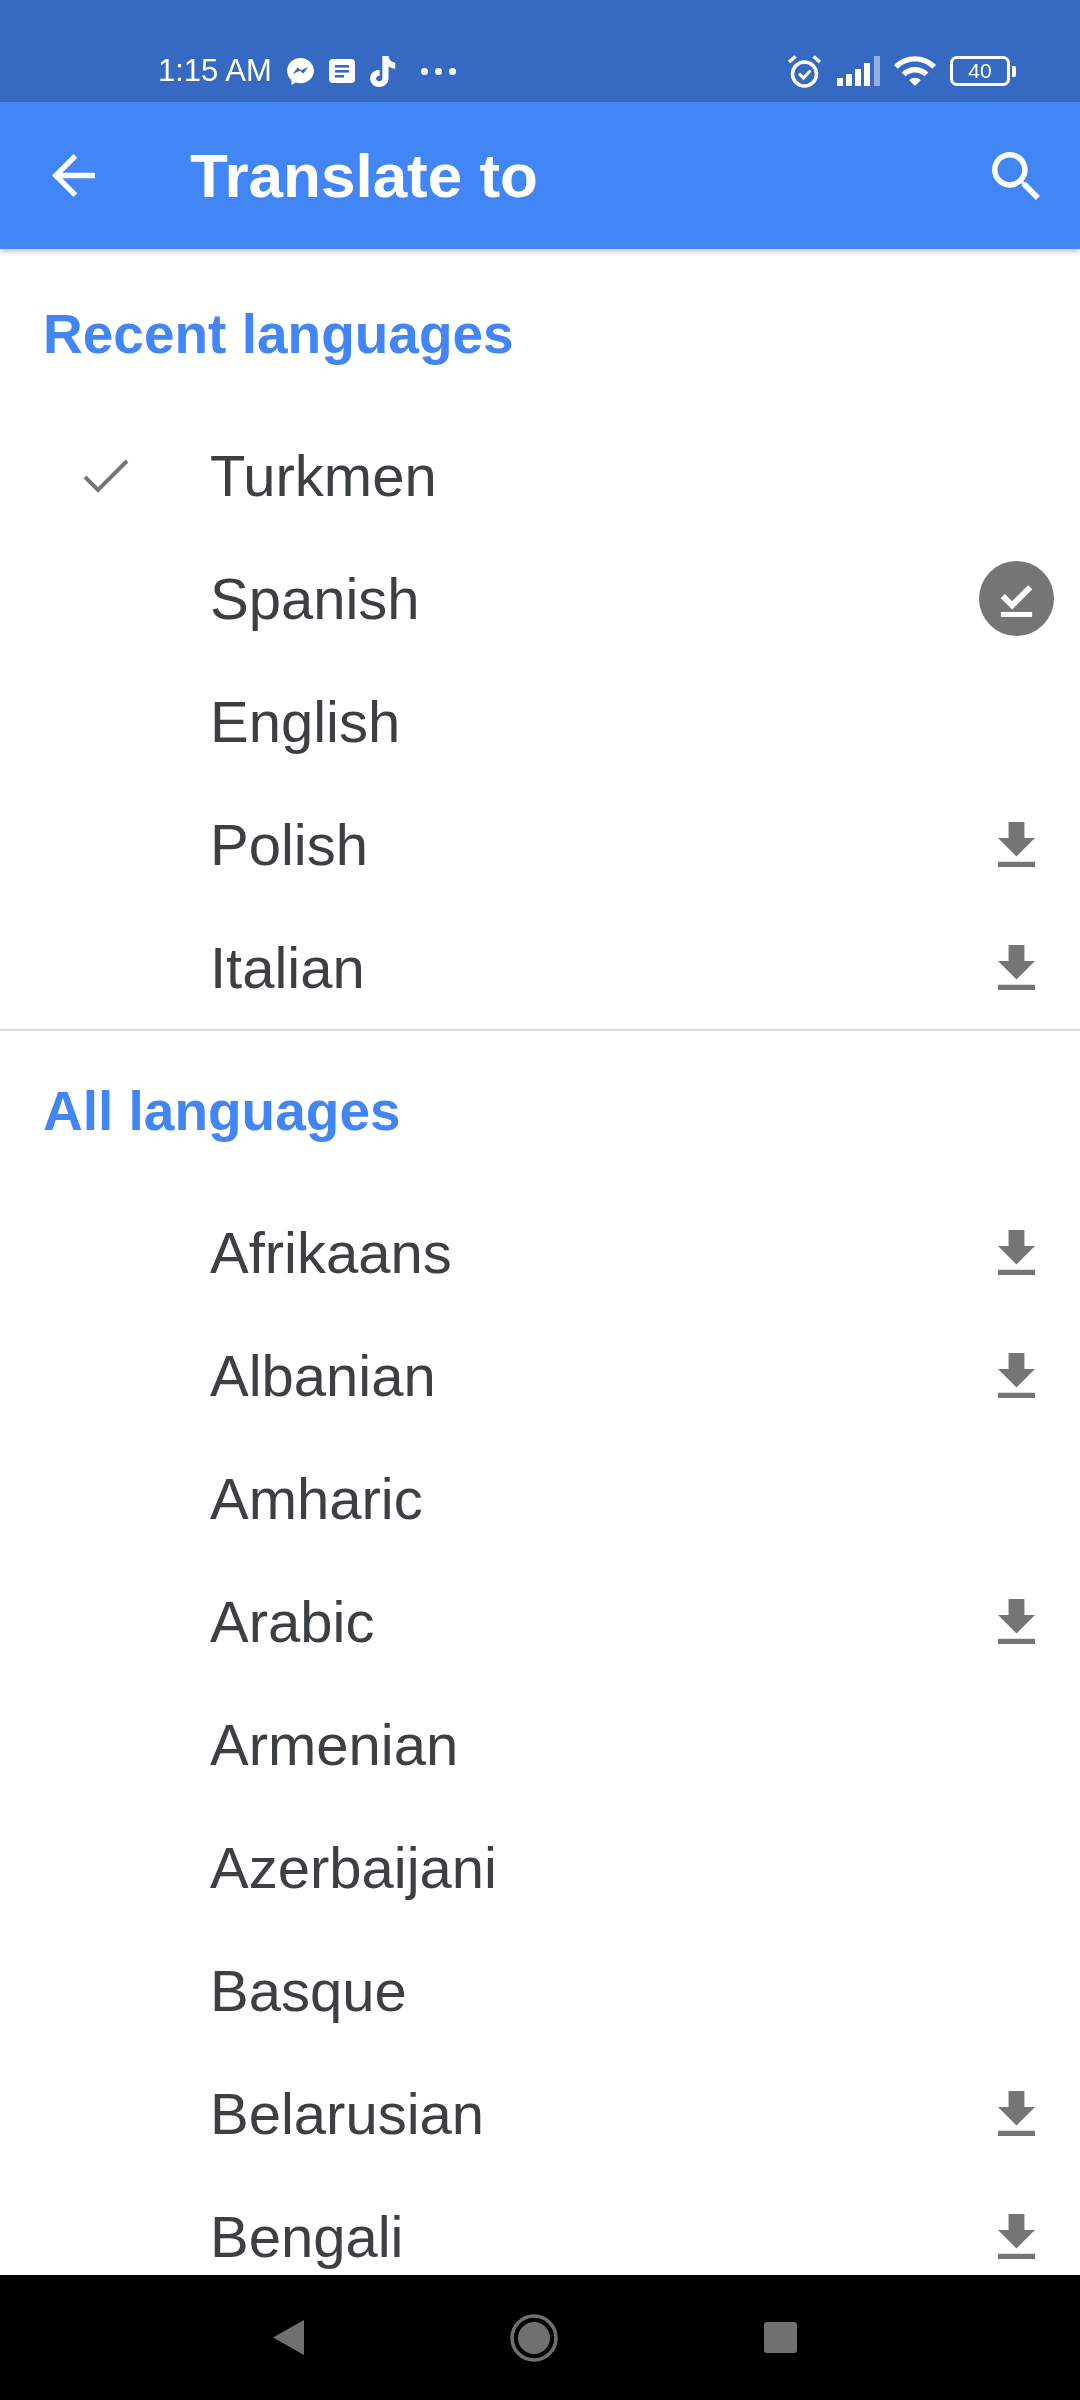 This screenshot has height=2400, width=1080. Describe the element at coordinates (222, 1111) in the screenshot. I see `section-header: All languages` at that location.